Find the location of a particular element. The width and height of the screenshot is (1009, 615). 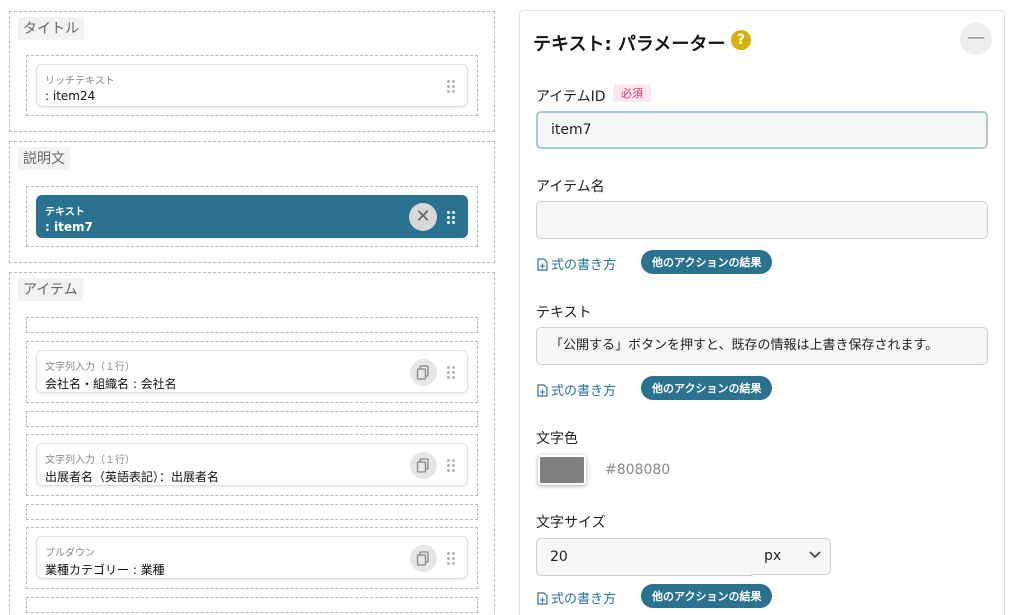

item-type: テキスト is located at coordinates (65, 212).